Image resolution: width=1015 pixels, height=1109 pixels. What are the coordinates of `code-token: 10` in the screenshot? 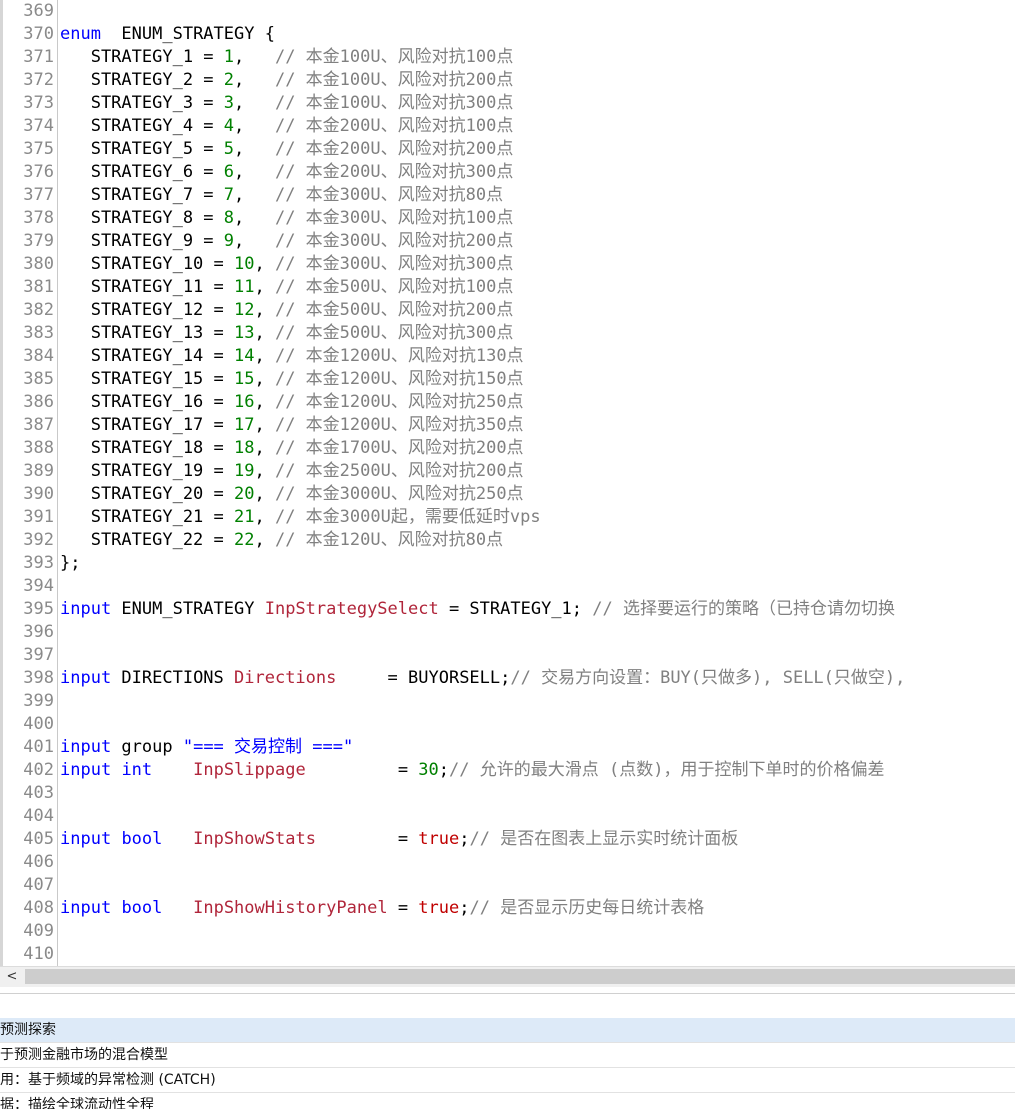 It's located at (244, 264).